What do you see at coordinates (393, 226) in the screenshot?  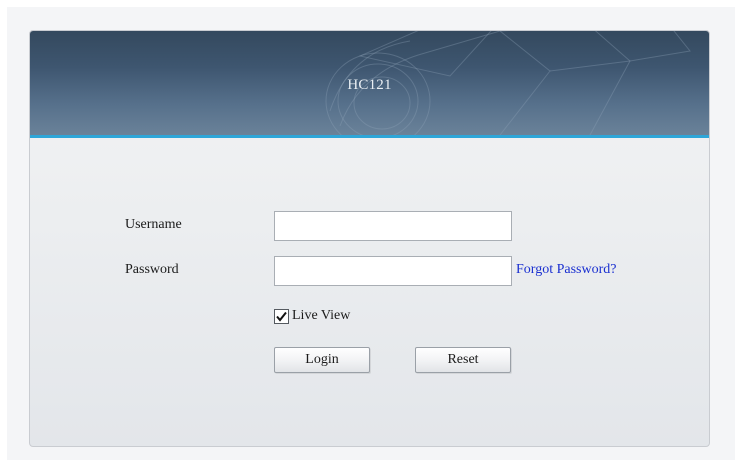 I see `username-input` at bounding box center [393, 226].